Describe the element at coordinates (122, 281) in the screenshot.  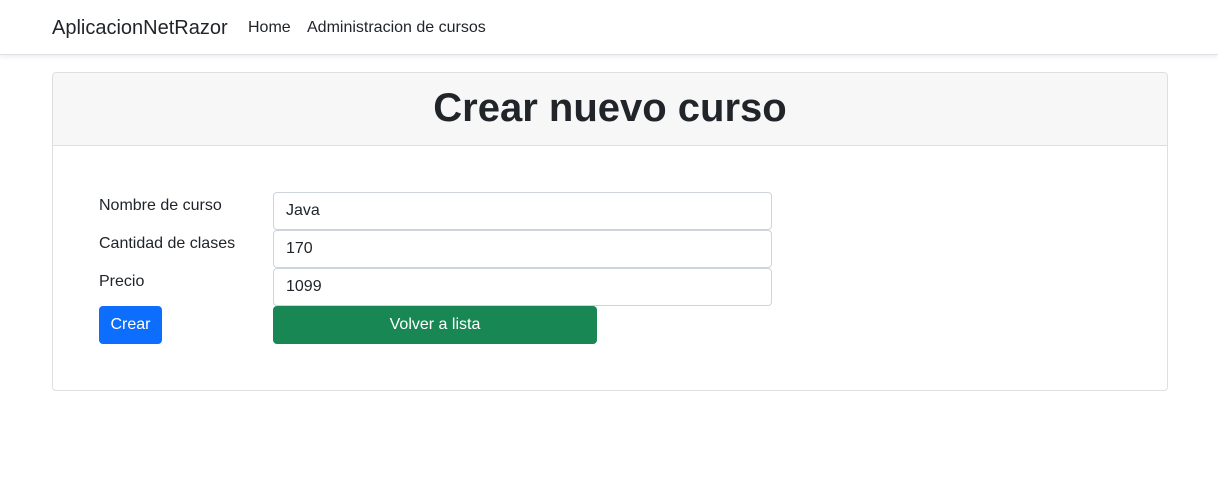
I see `precio-label: Precio` at that location.